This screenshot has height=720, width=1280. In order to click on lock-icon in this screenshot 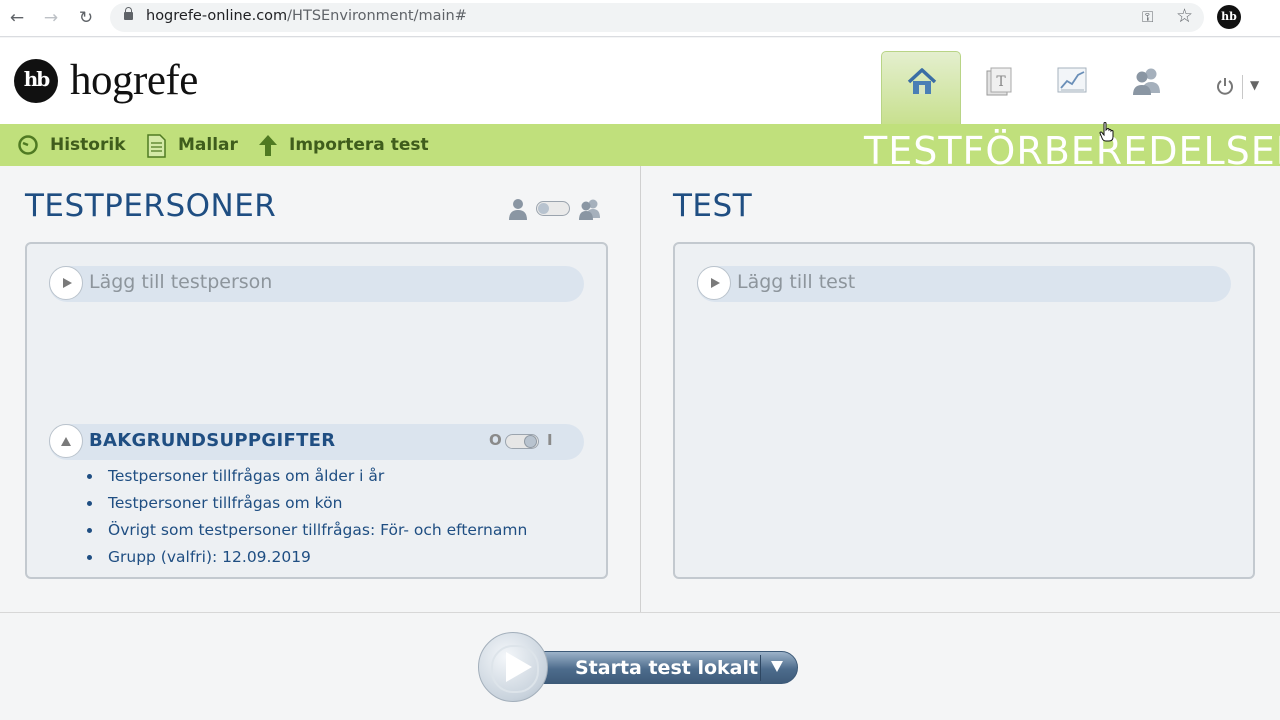, I will do `click(128, 13)`.